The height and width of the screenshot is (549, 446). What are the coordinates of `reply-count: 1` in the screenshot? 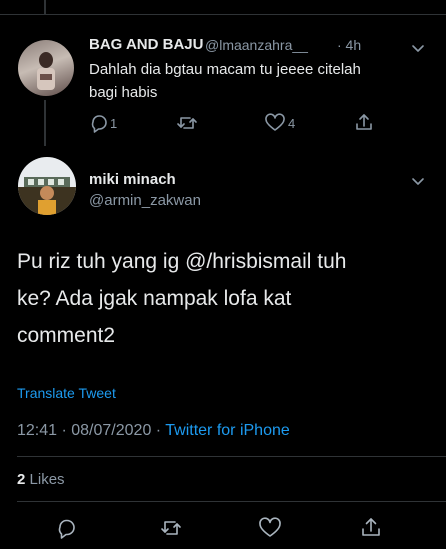 It's located at (114, 123).